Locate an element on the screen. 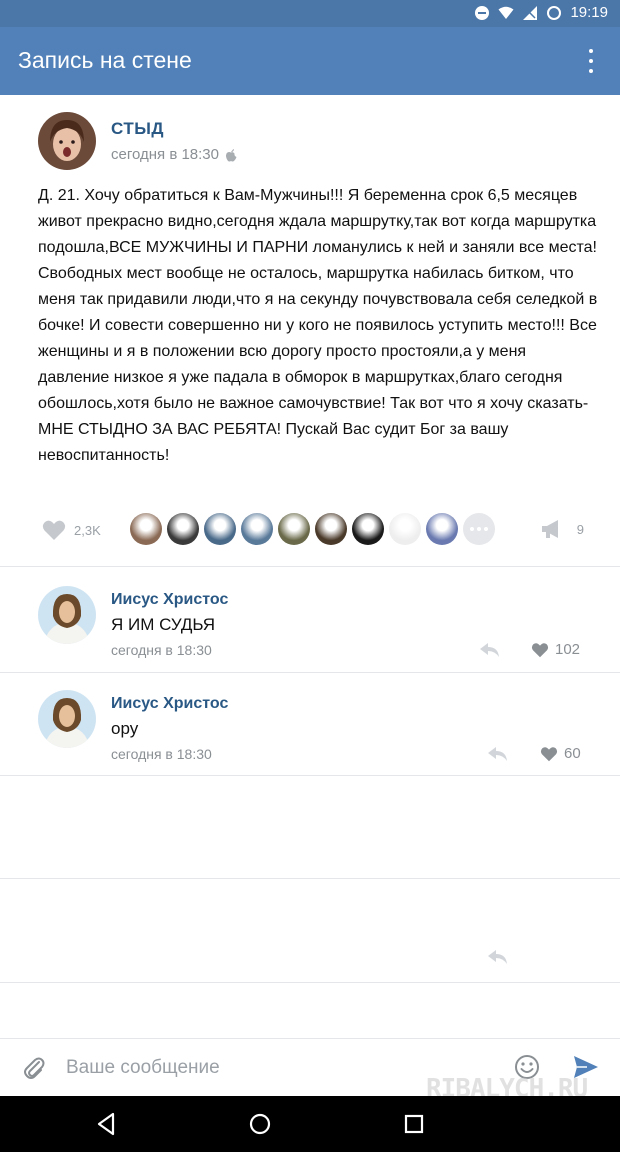  status-bar: 19:19 is located at coordinates (310, 13).